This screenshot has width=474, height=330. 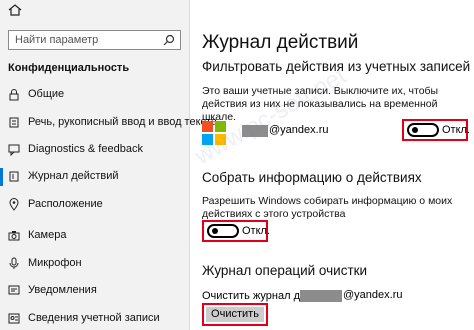 I want to click on search-icon, so click(x=169, y=40).